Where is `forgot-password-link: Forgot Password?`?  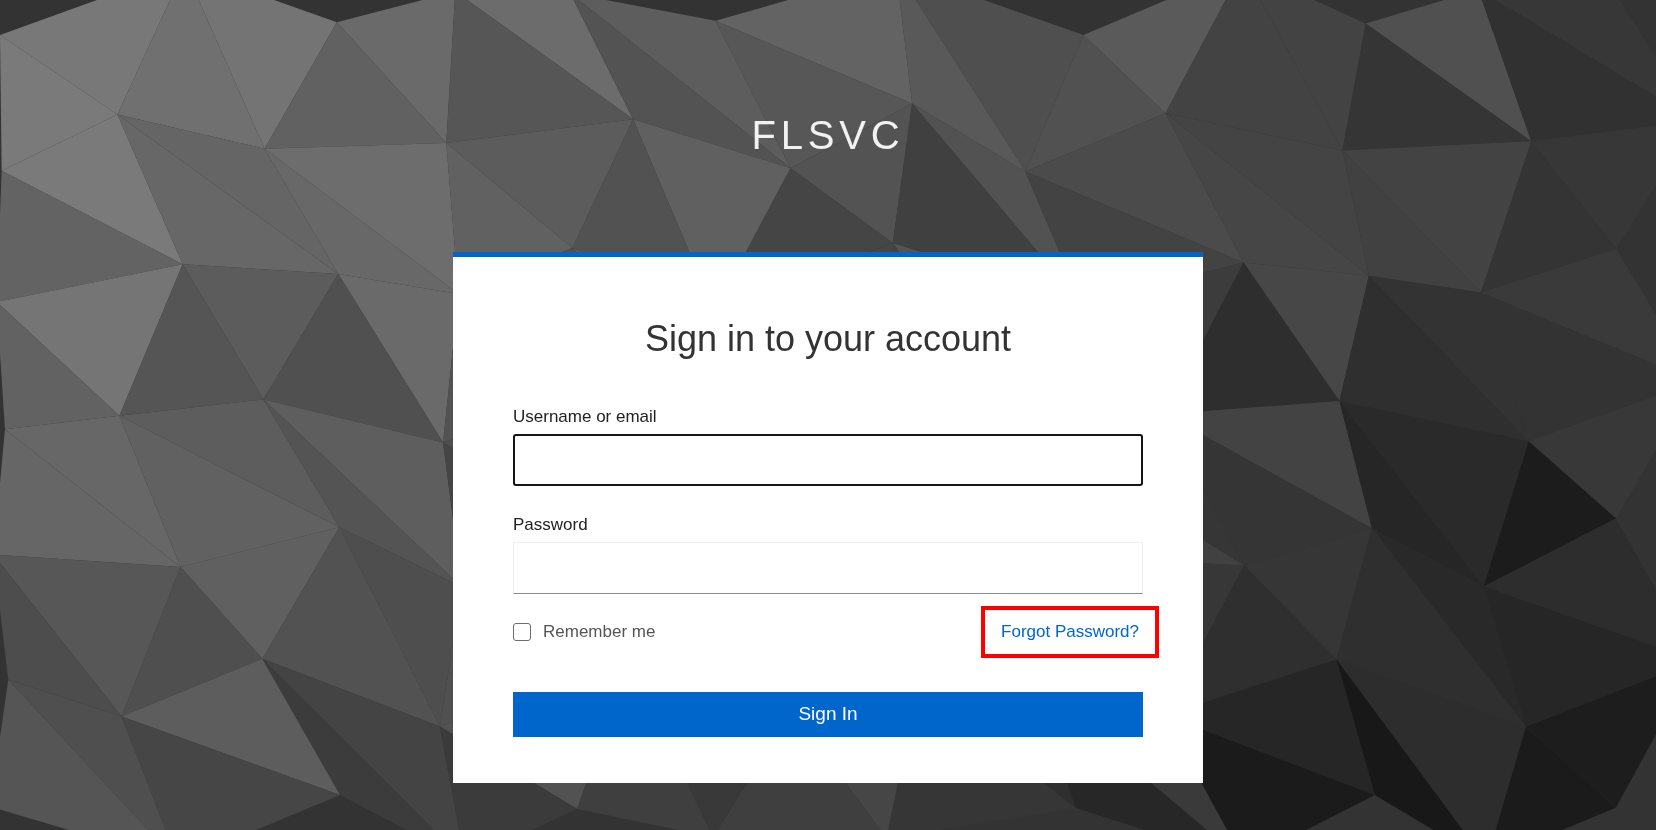
forgot-password-link: Forgot Password? is located at coordinates (1070, 632).